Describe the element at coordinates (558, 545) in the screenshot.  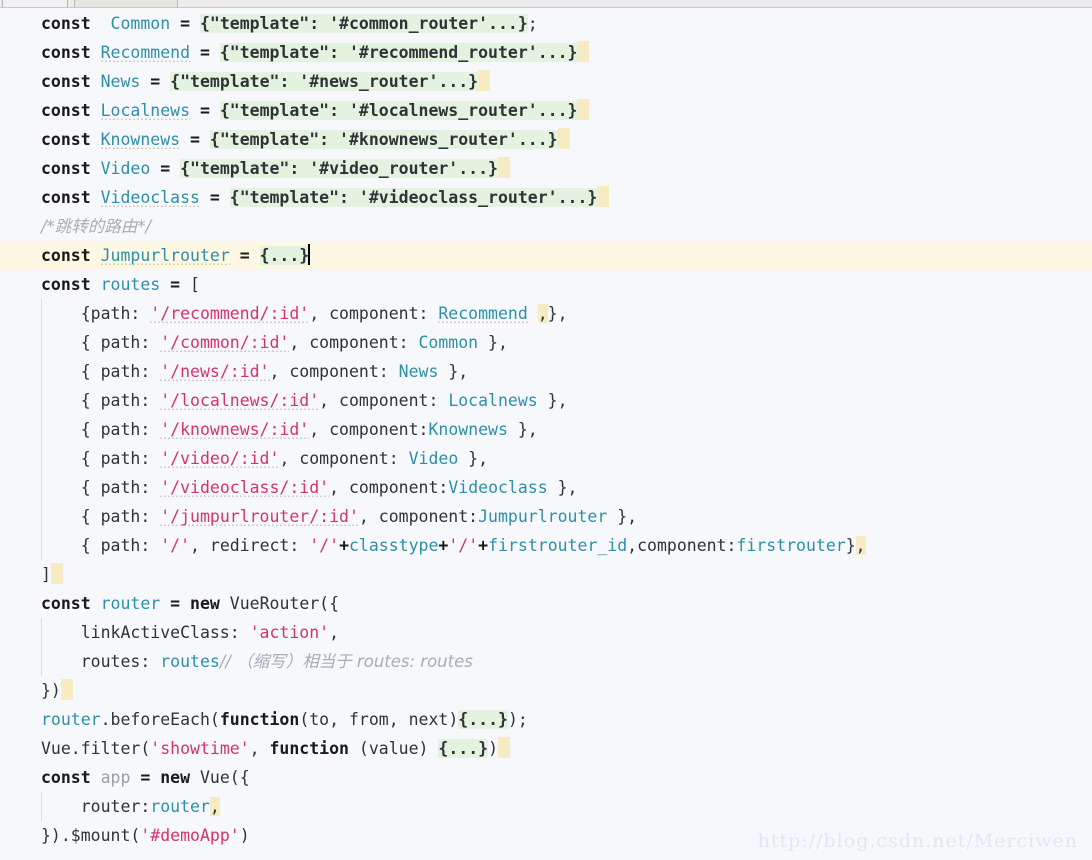
I see `code-token: firstrouter_id` at that location.